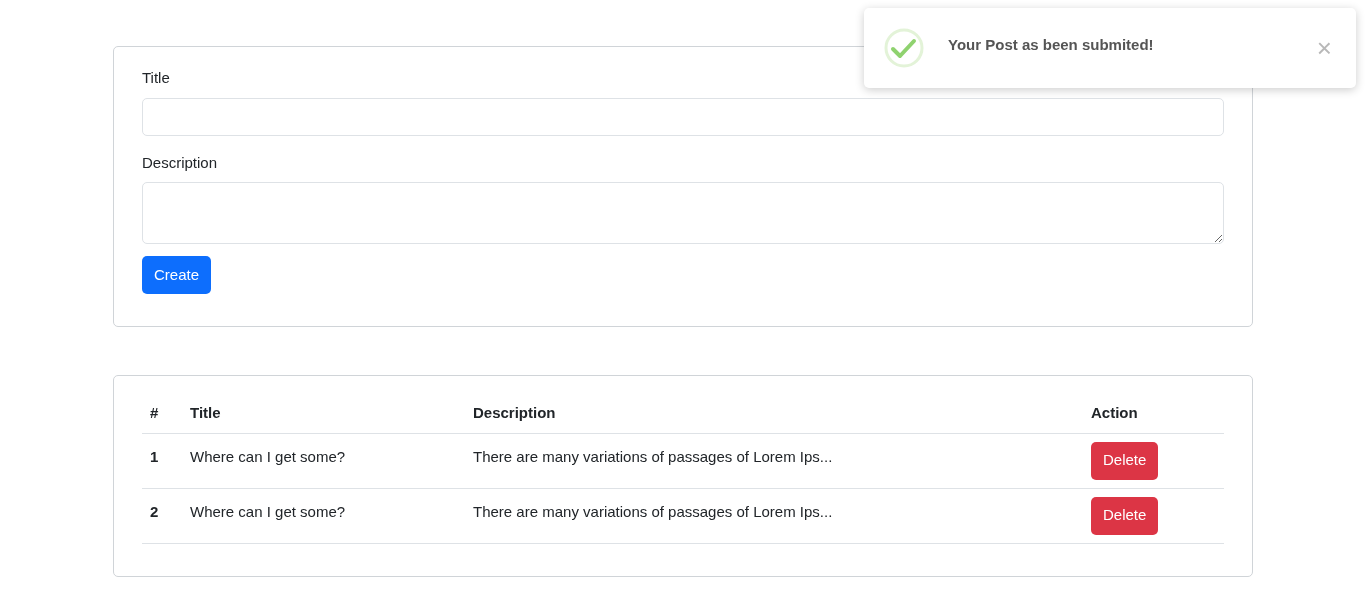 The height and width of the screenshot is (598, 1366). What do you see at coordinates (154, 456) in the screenshot?
I see `table-cell: 1` at bounding box center [154, 456].